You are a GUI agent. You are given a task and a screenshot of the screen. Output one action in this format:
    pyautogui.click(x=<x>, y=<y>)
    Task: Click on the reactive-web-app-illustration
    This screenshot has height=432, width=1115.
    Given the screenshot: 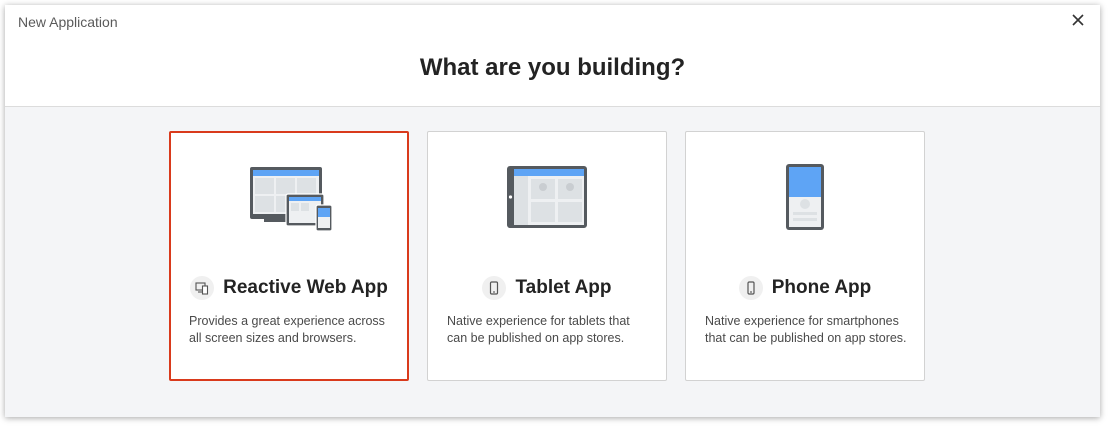 What is the action you would take?
    pyautogui.click(x=289, y=202)
    